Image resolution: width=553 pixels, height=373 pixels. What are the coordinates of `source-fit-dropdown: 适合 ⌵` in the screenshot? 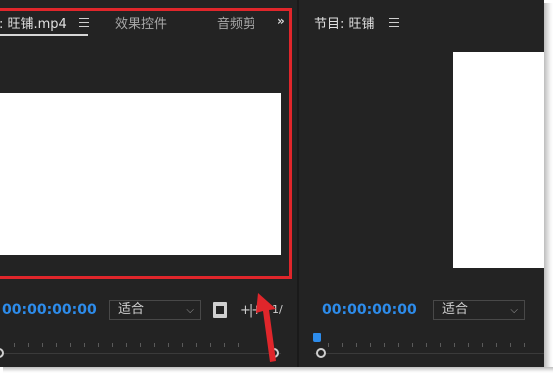 It's located at (155, 310).